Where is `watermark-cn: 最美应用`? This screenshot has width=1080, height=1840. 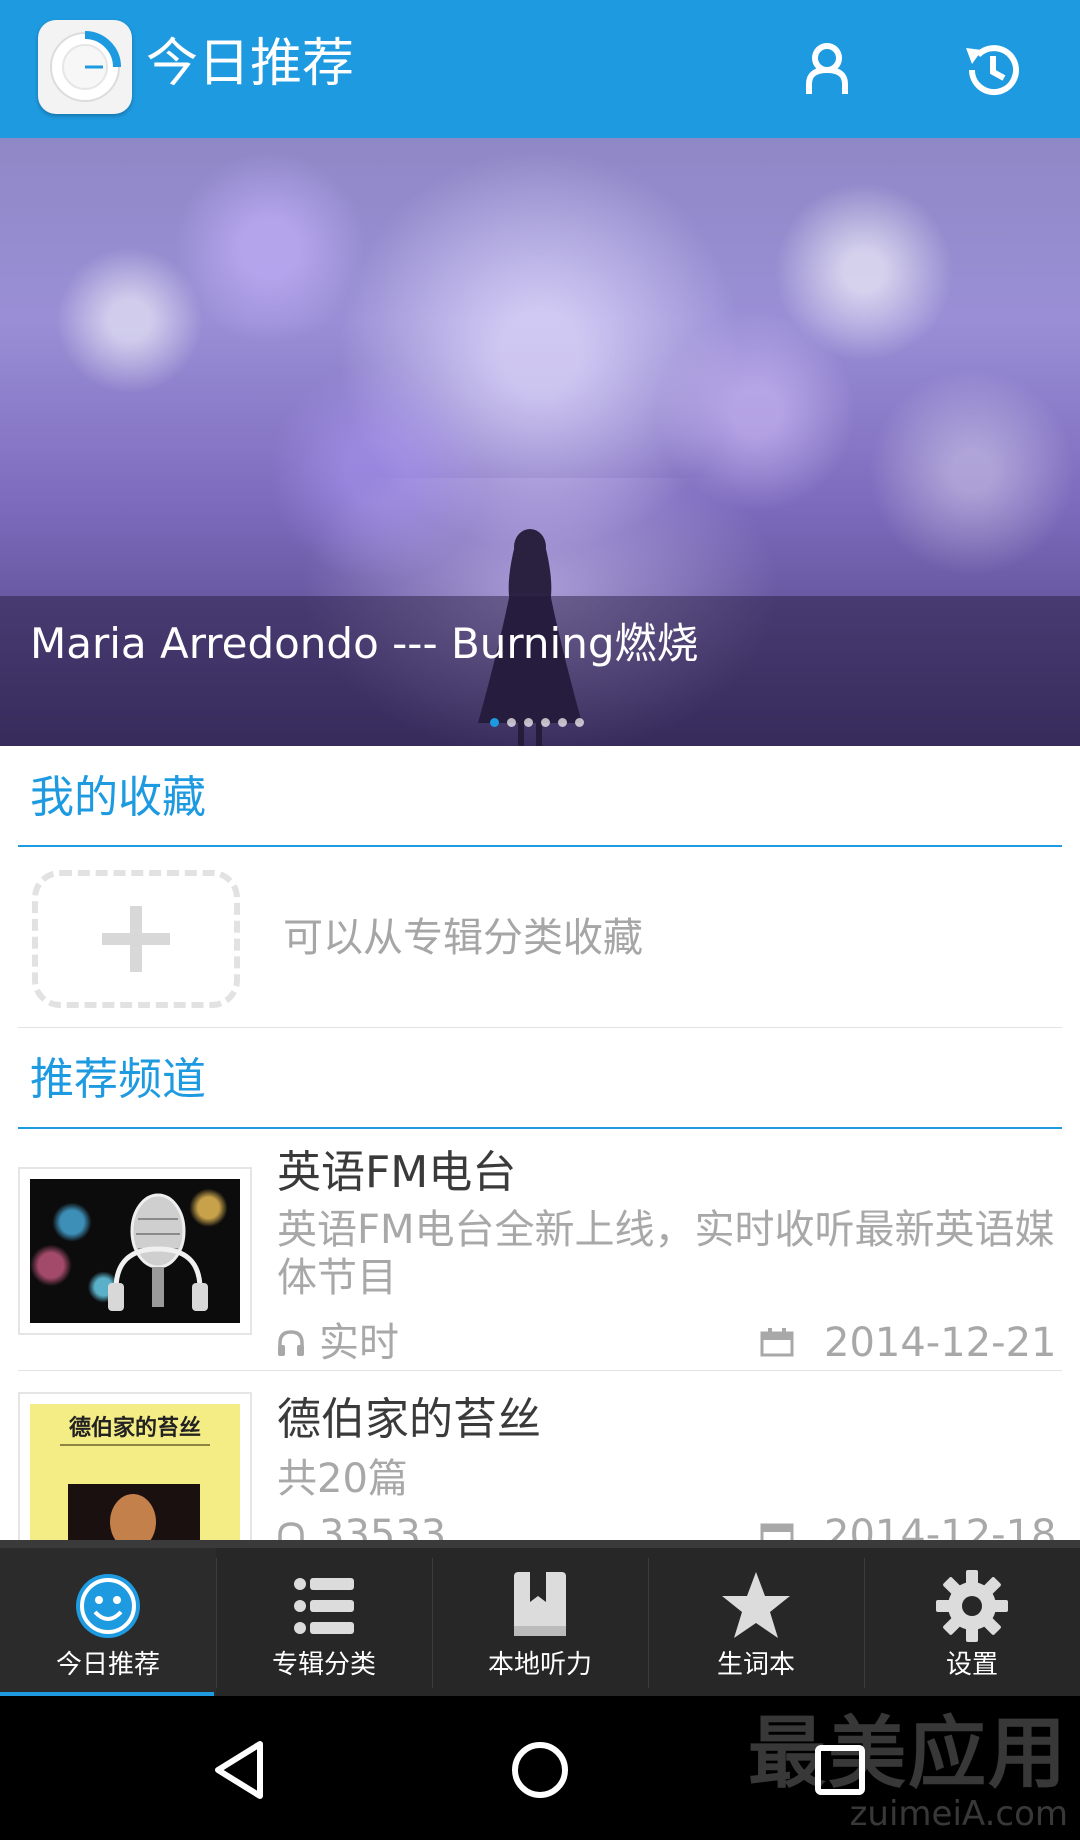 watermark-cn: 最美应用 is located at coordinates (907, 1754).